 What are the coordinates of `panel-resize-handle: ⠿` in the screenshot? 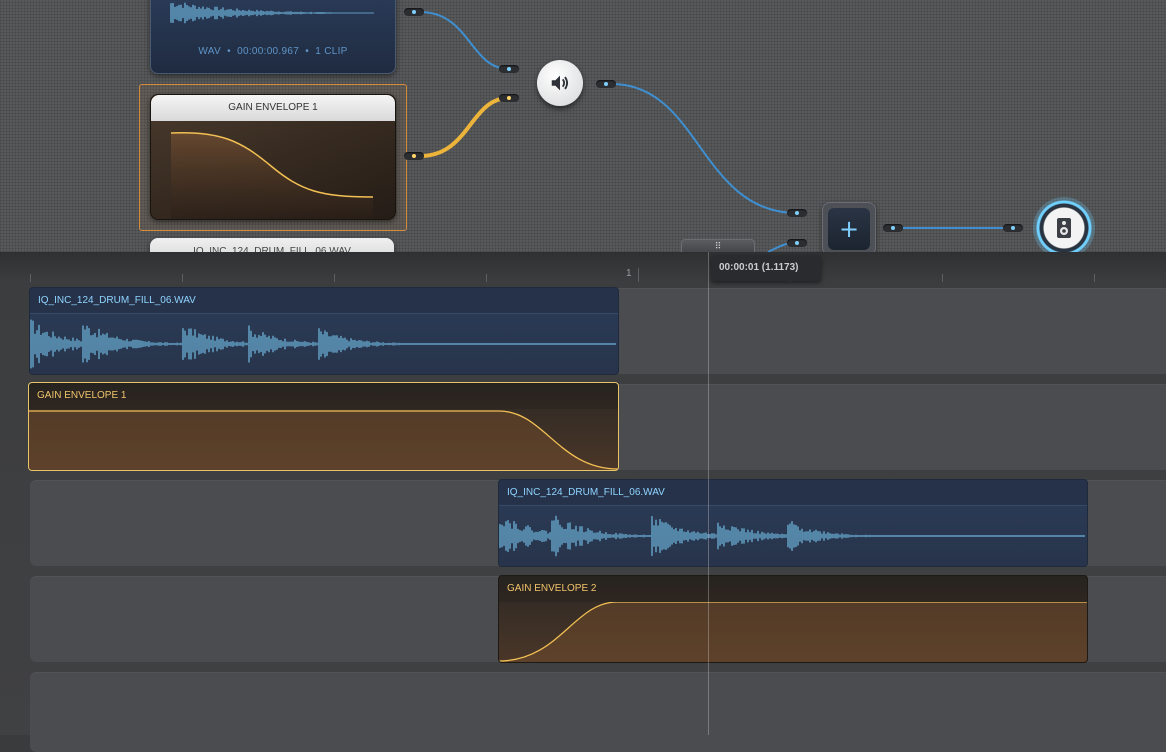 It's located at (718, 245).